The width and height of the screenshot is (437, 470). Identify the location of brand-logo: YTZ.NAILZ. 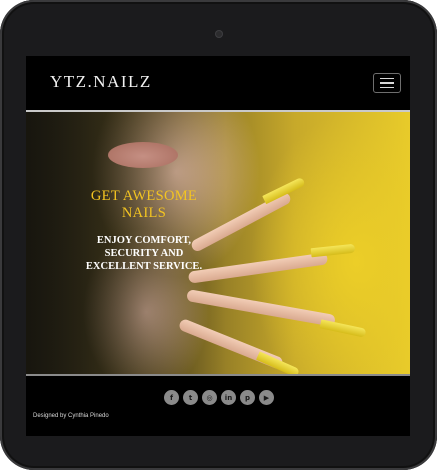
(101, 82).